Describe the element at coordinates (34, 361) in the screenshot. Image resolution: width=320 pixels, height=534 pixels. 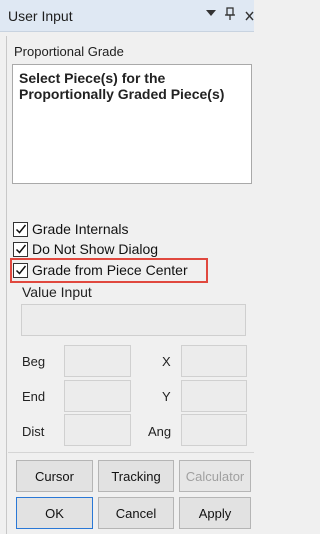
I see `beg-label: Beg` at that location.